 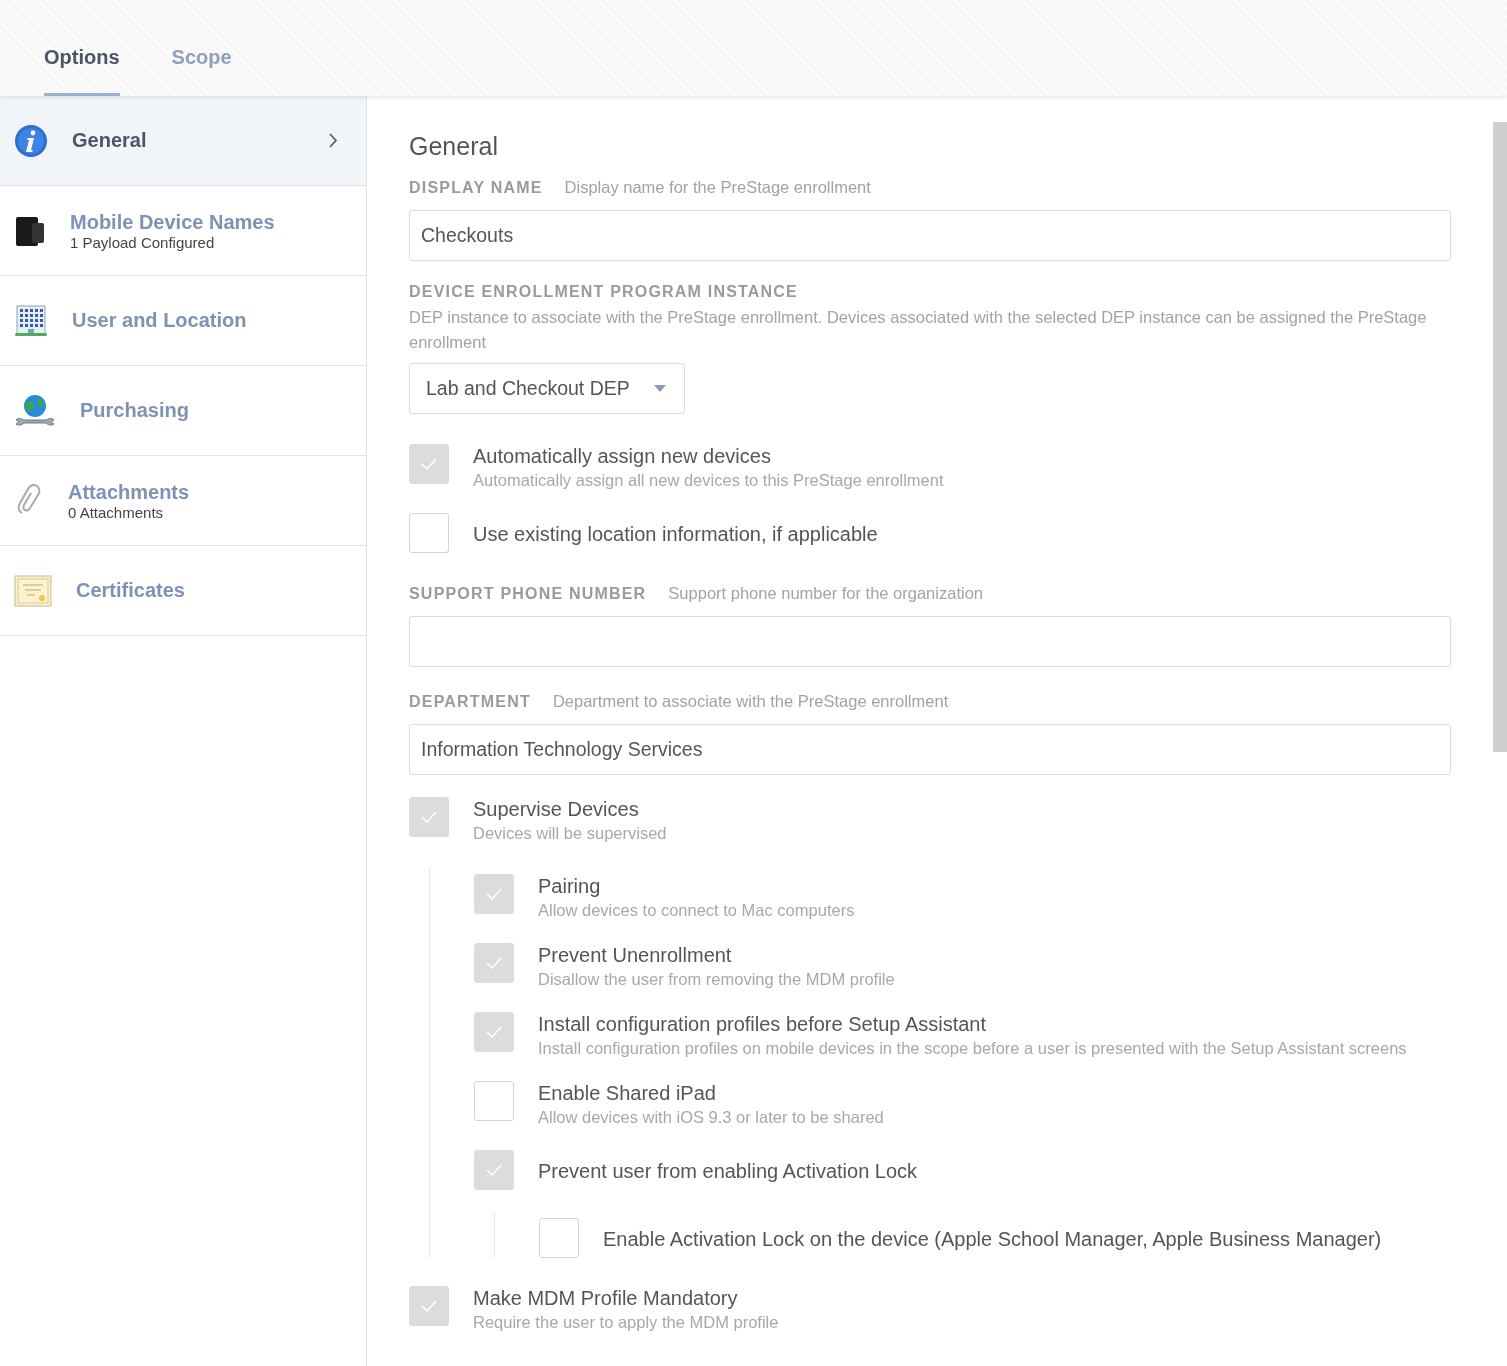 What do you see at coordinates (750, 701) in the screenshot?
I see `field-description: Department to associate with the PreStage enrollment` at bounding box center [750, 701].